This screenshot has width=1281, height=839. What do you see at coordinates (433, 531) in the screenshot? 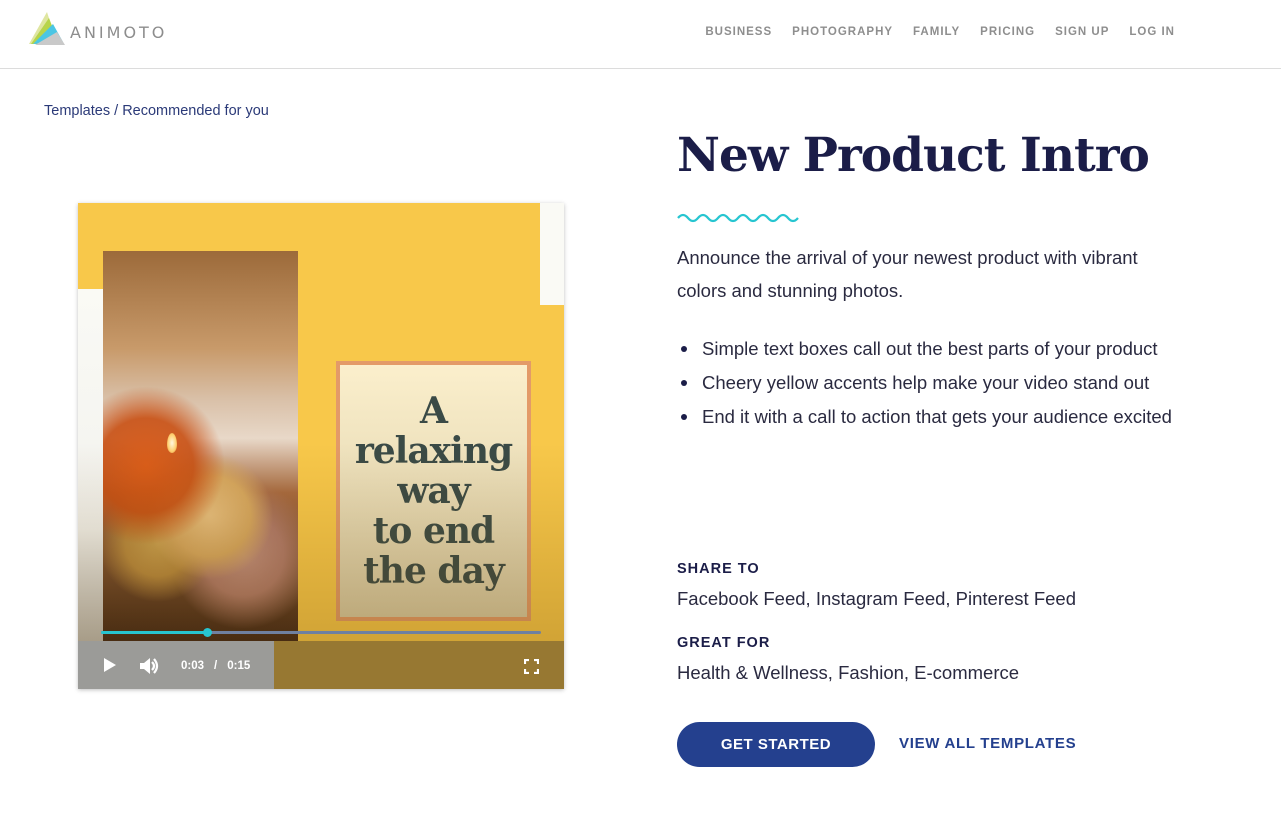
I see `overlay-line: to end` at bounding box center [433, 531].